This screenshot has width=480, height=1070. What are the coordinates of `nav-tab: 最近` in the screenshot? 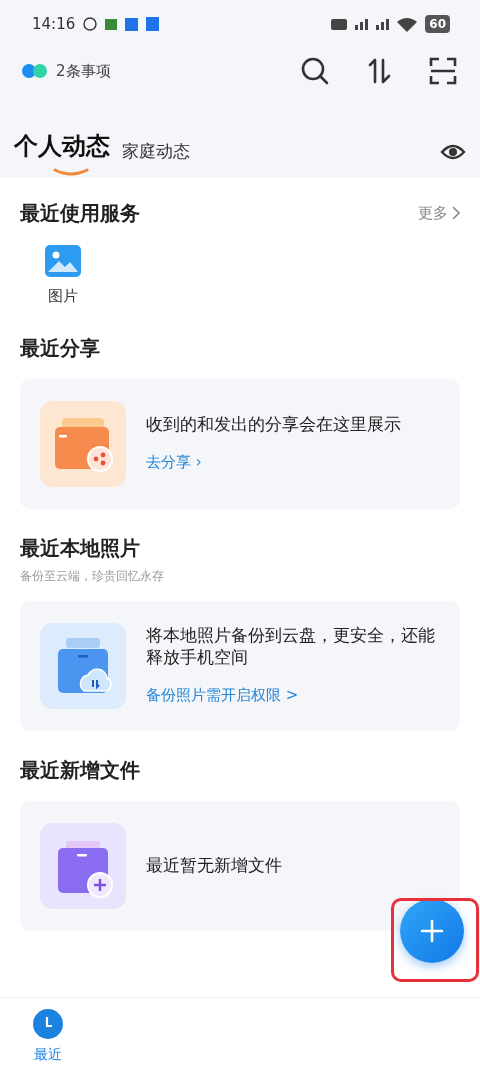 It's located at (48, 1034).